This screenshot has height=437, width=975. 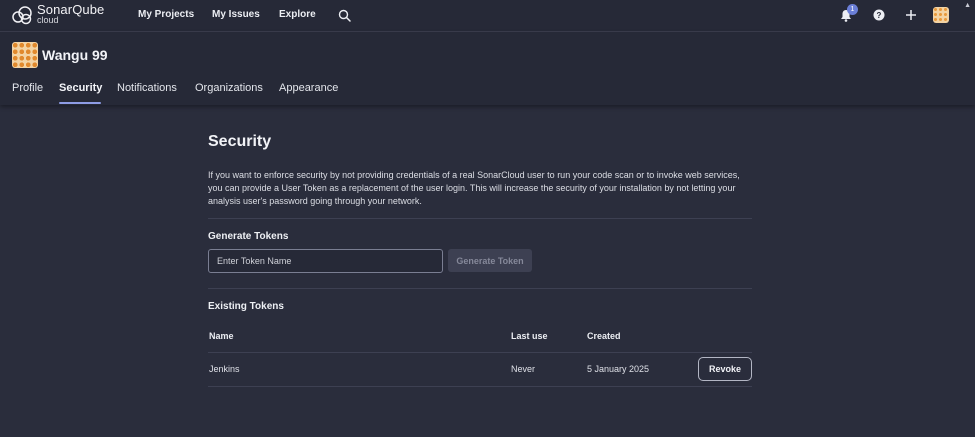 What do you see at coordinates (147, 88) in the screenshot?
I see `tab-notifications: Notifications` at bounding box center [147, 88].